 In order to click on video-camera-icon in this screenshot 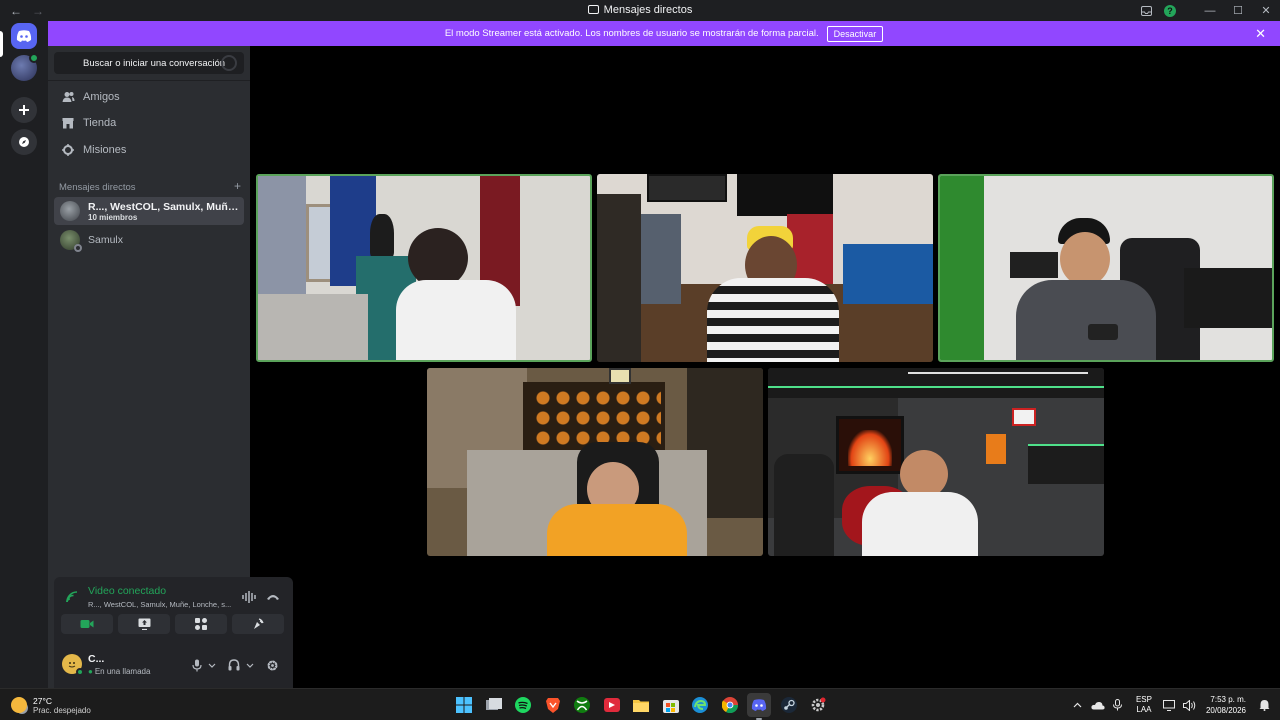, I will do `click(87, 624)`.